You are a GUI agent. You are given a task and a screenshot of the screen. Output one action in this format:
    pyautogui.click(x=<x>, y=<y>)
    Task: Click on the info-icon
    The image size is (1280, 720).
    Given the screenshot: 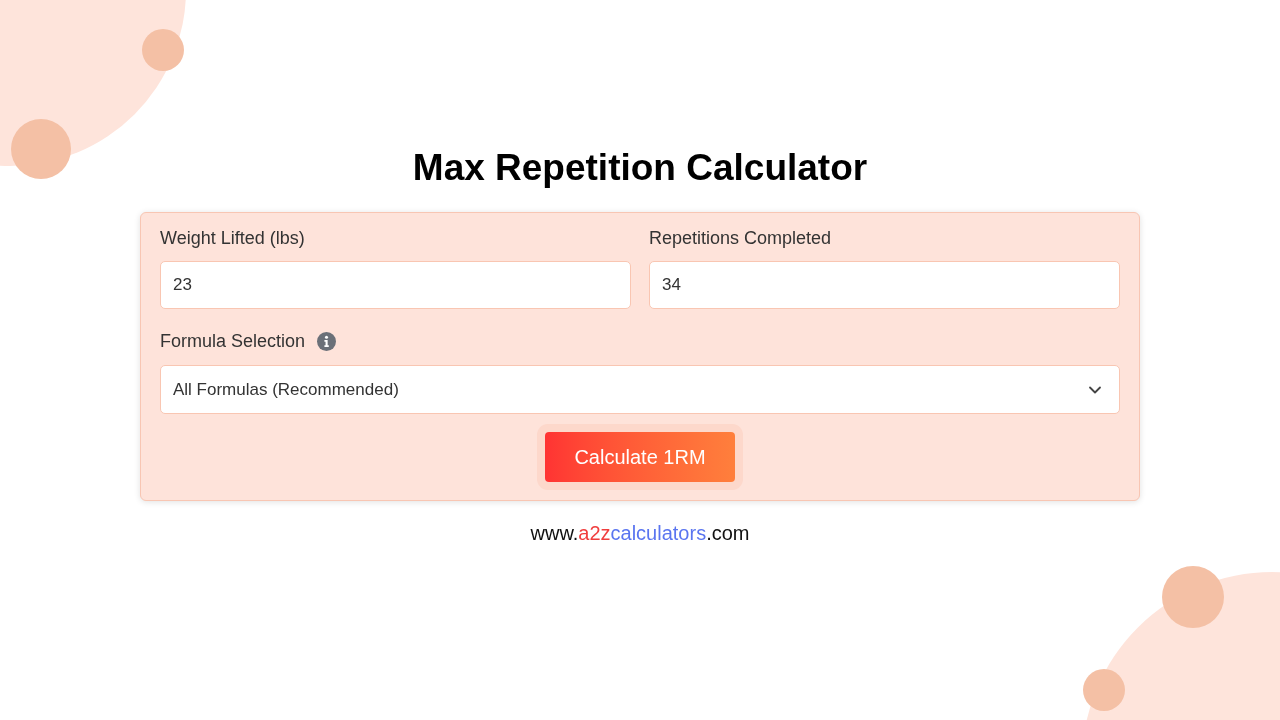 What is the action you would take?
    pyautogui.click(x=327, y=341)
    